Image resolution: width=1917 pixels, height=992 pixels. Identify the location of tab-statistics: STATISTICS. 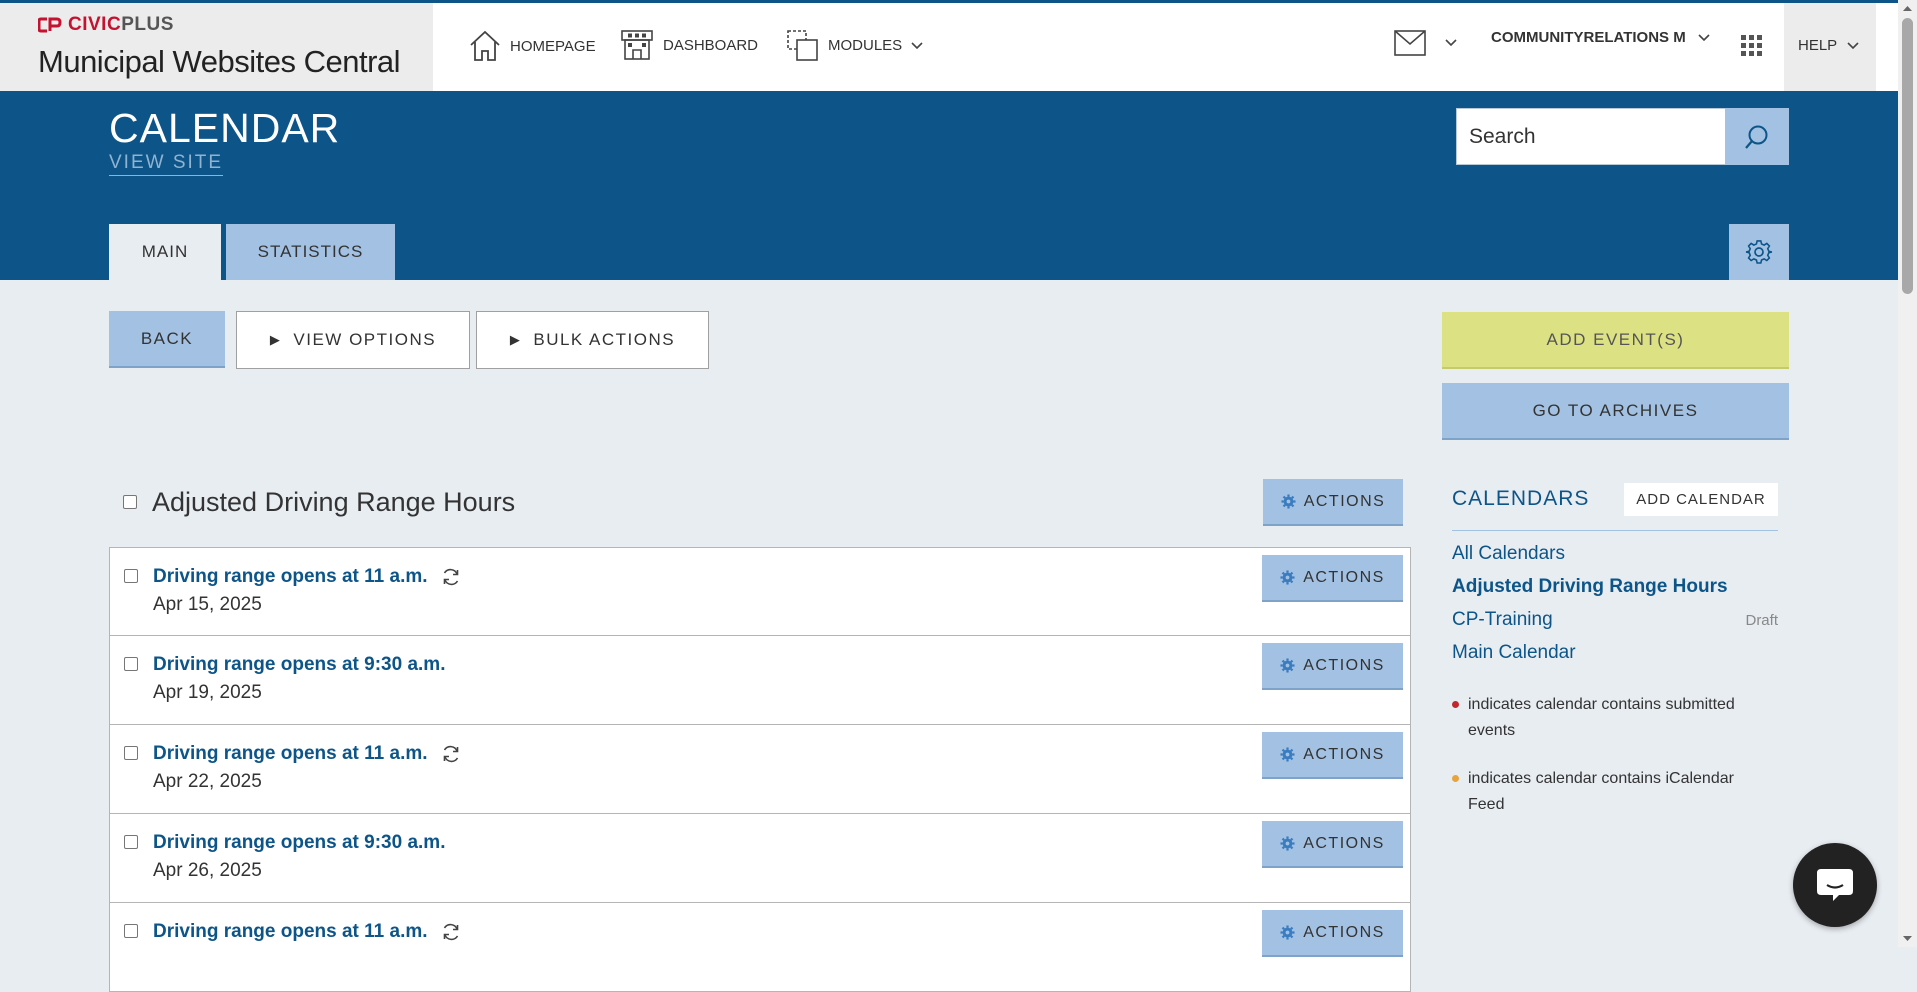
(310, 252).